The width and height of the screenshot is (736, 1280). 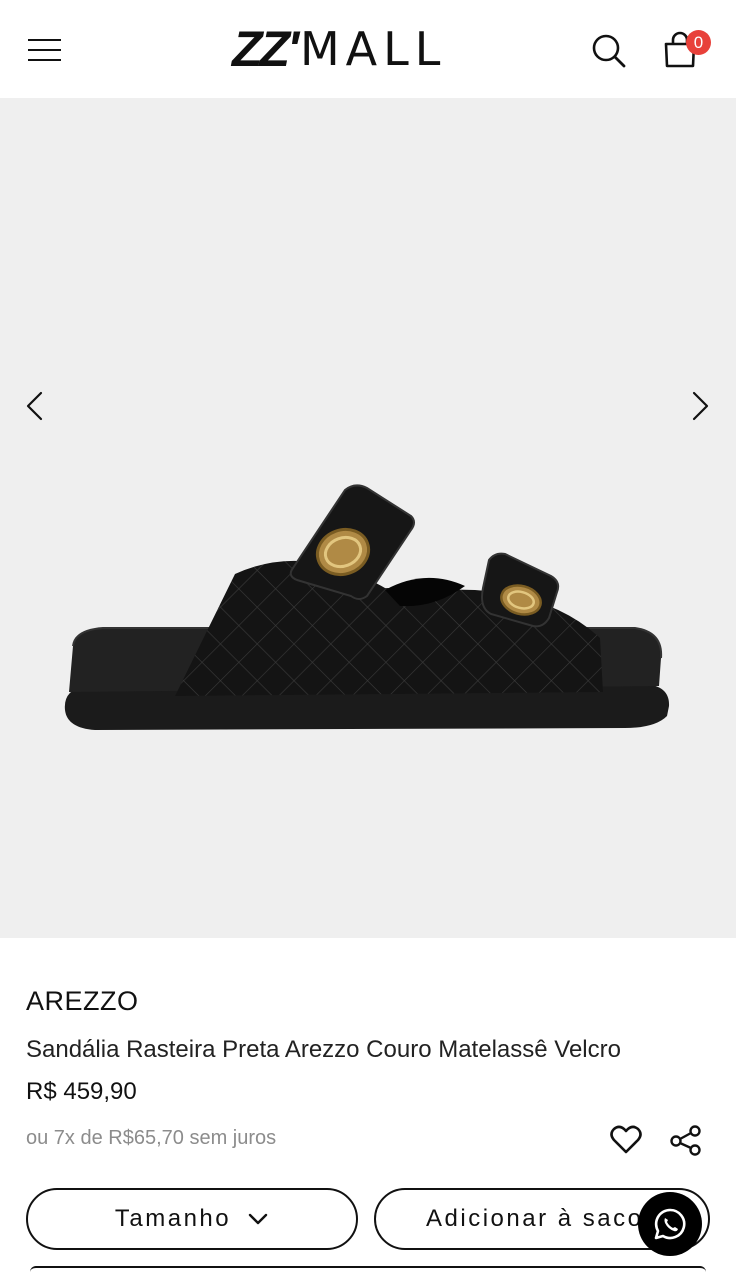 What do you see at coordinates (373, 49) in the screenshot?
I see `logo-light-text: MALL` at bounding box center [373, 49].